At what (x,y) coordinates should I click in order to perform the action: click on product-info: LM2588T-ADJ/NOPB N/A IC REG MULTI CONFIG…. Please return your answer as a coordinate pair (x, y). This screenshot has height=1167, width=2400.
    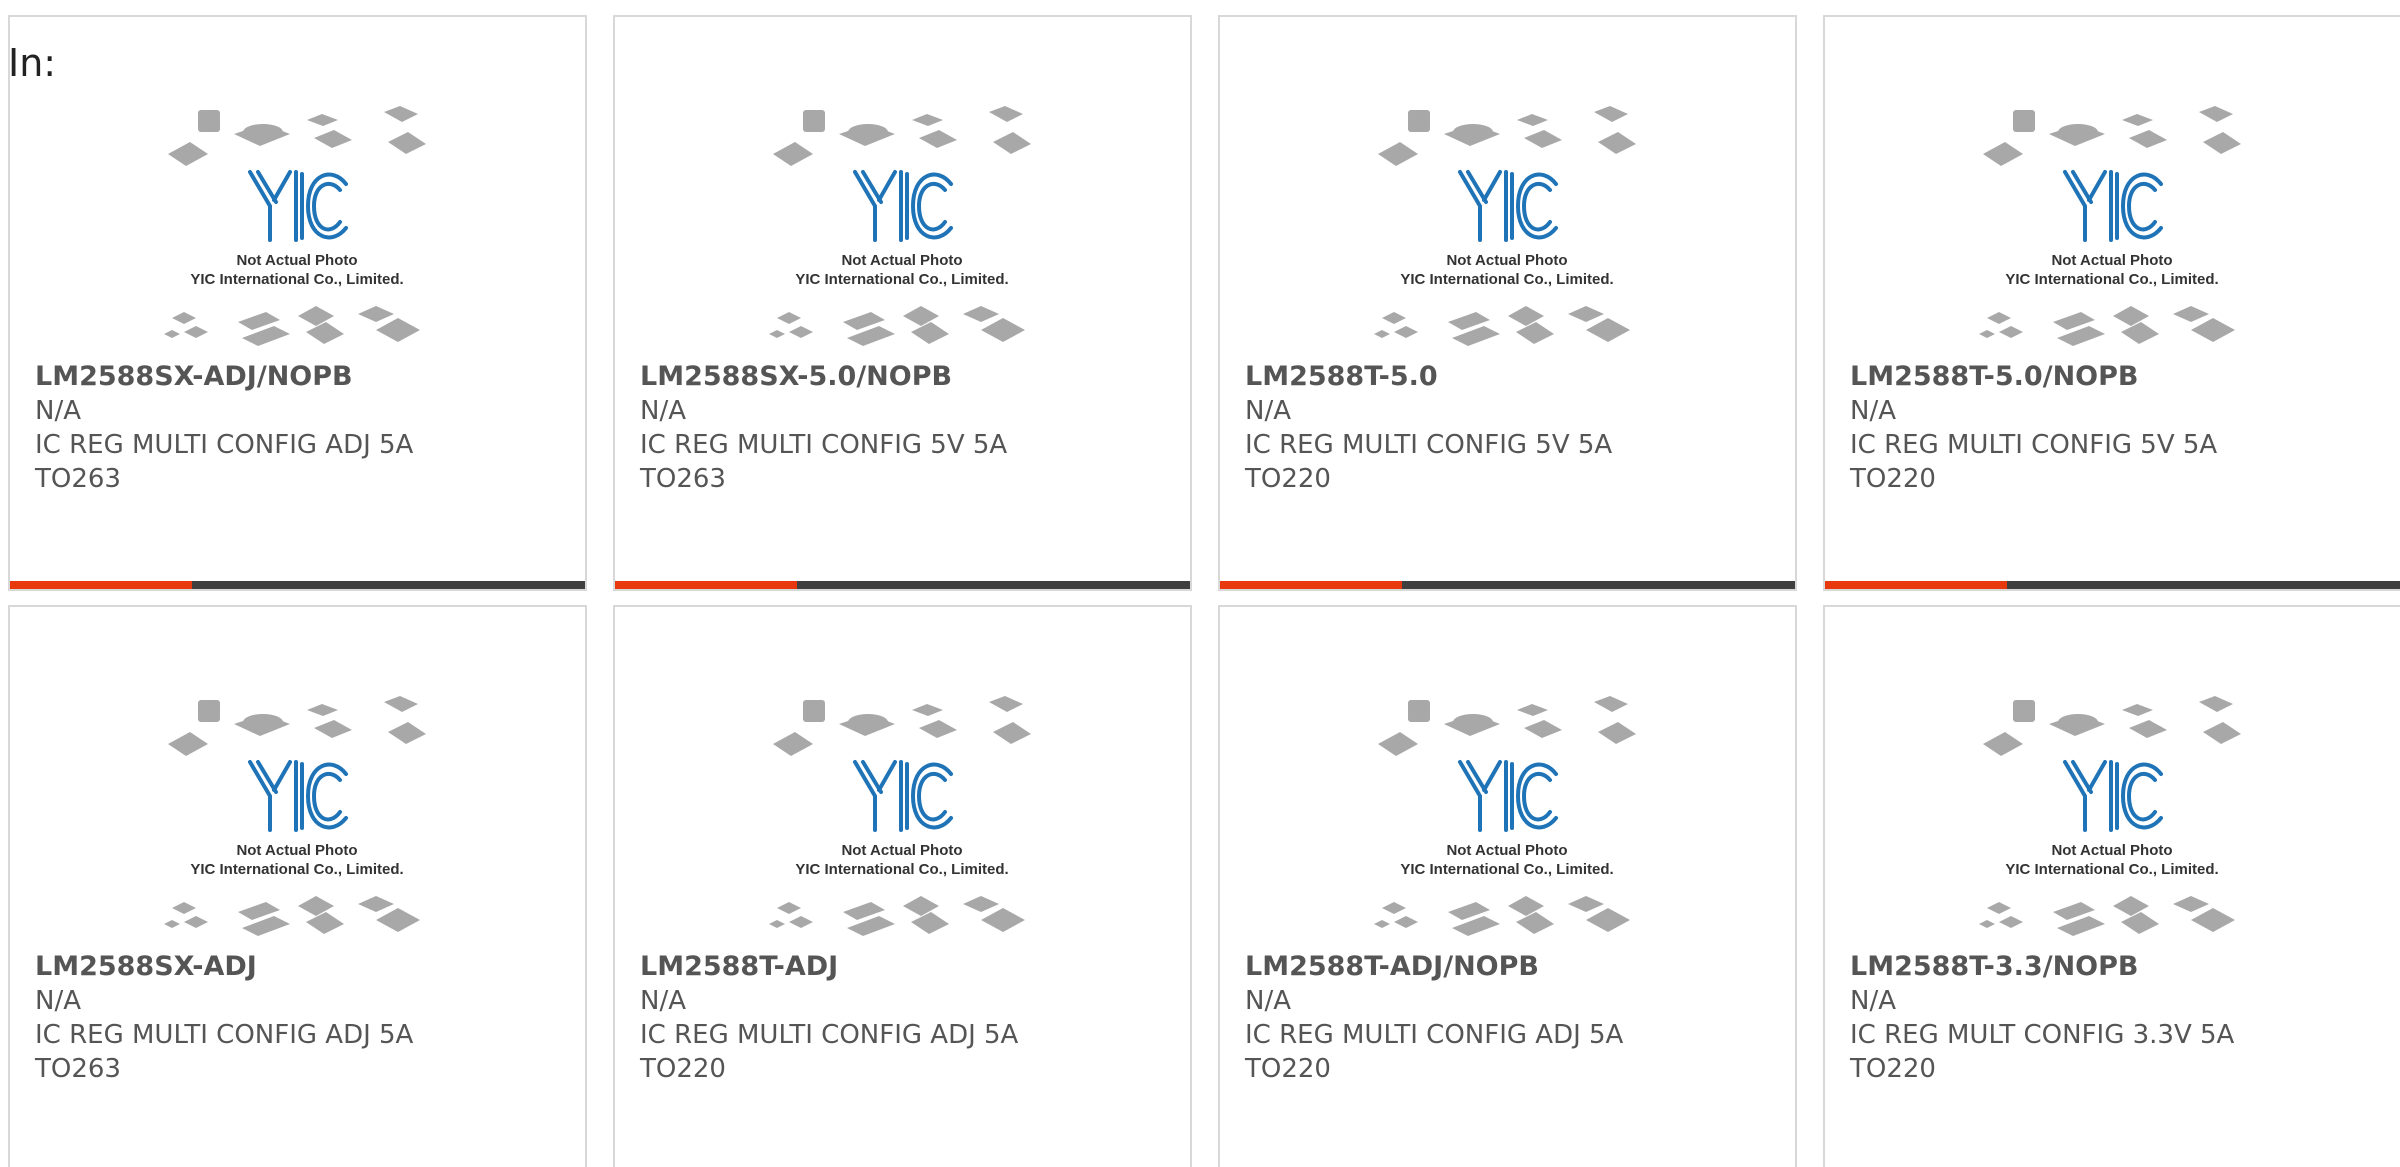
    Looking at the image, I should click on (1515, 1018).